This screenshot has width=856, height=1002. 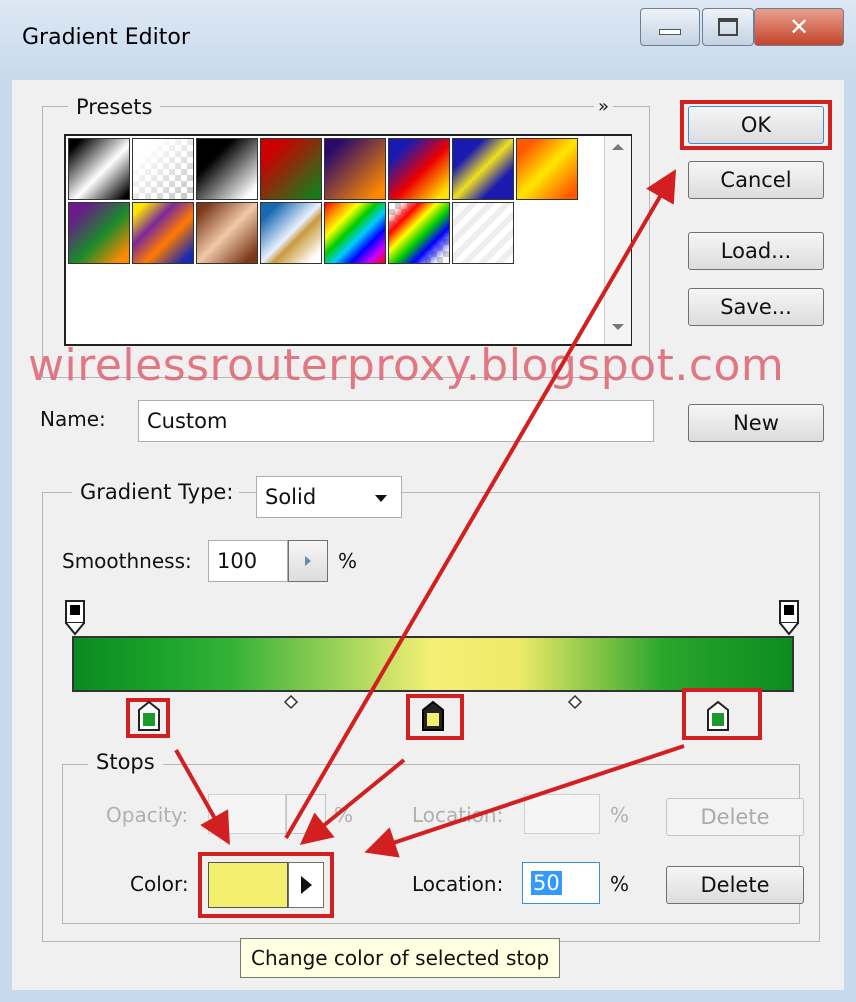 What do you see at coordinates (125, 762) in the screenshot?
I see `stops-label: Stops` at bounding box center [125, 762].